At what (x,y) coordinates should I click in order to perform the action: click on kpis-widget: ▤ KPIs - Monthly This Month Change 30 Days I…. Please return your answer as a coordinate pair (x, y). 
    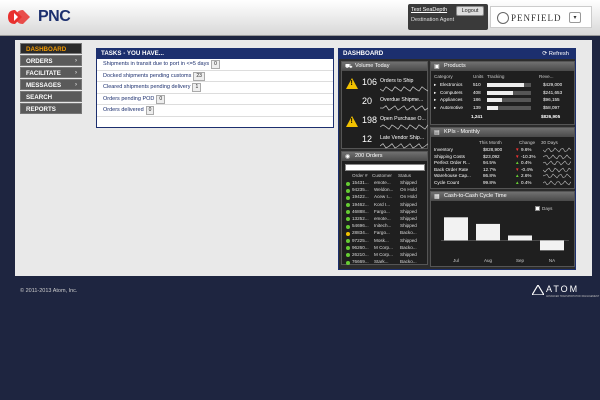
    Looking at the image, I should click on (502, 158).